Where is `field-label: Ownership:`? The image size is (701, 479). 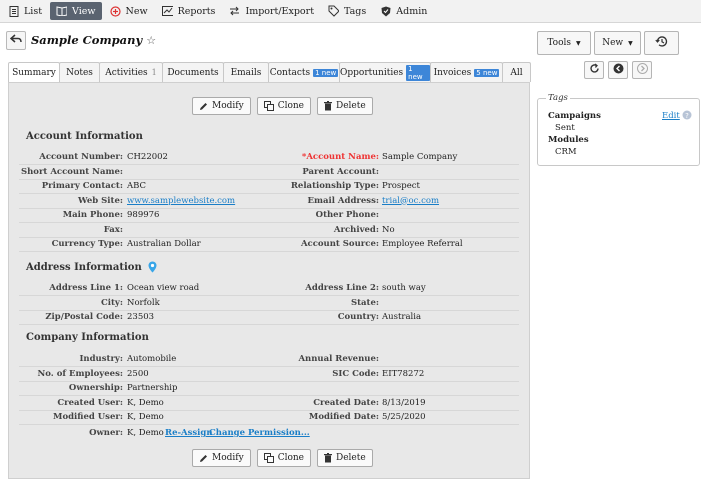
field-label: Ownership: is located at coordinates (95, 388).